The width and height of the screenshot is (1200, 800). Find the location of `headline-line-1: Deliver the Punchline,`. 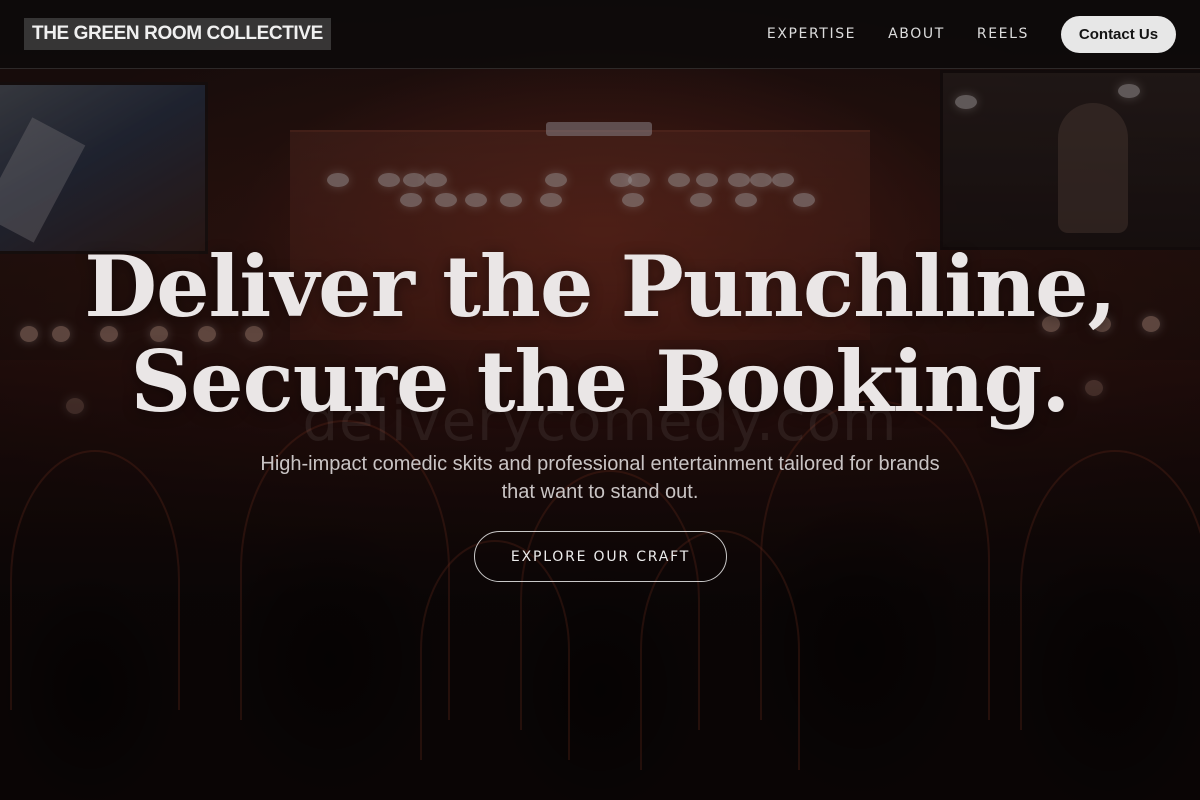

headline-line-1: Deliver the Punchline, is located at coordinates (600, 286).